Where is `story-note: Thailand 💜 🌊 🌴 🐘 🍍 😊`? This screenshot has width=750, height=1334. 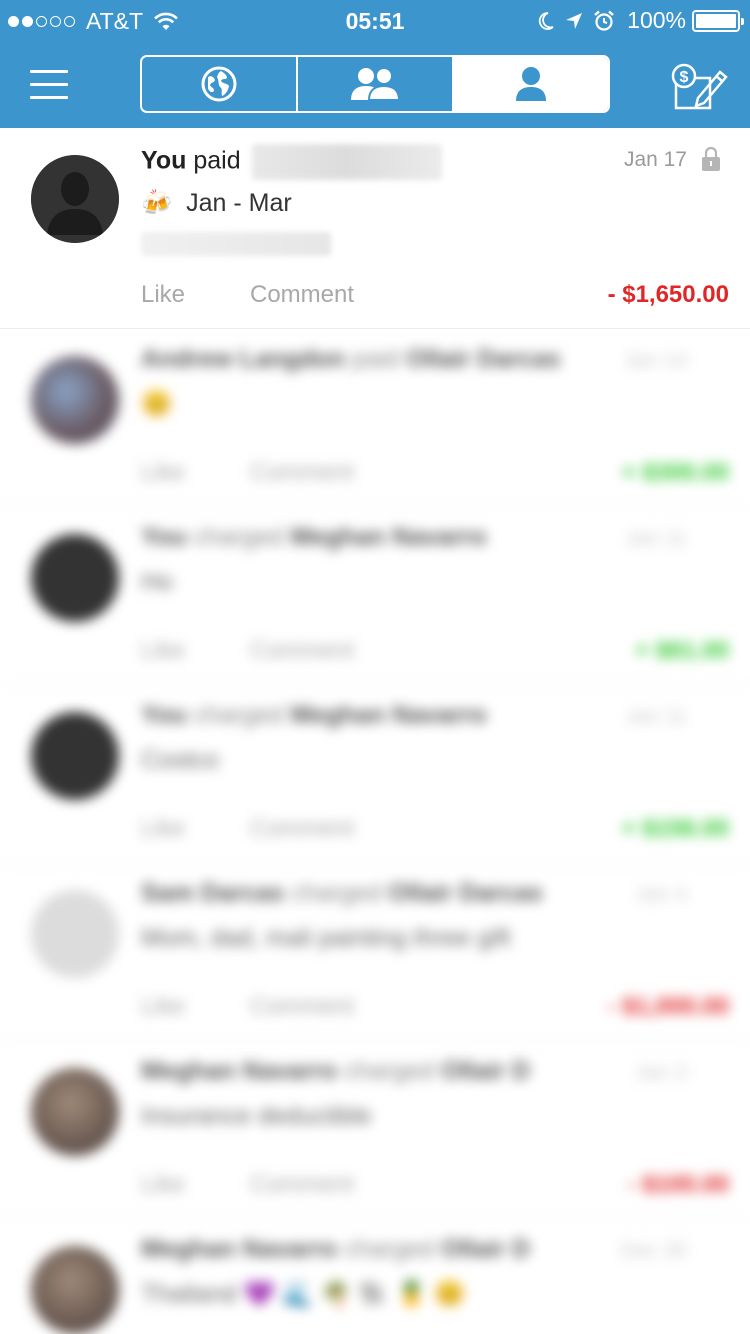 story-note: Thailand 💜 🌊 🌴 🐘 🍍 😊 is located at coordinates (303, 1294).